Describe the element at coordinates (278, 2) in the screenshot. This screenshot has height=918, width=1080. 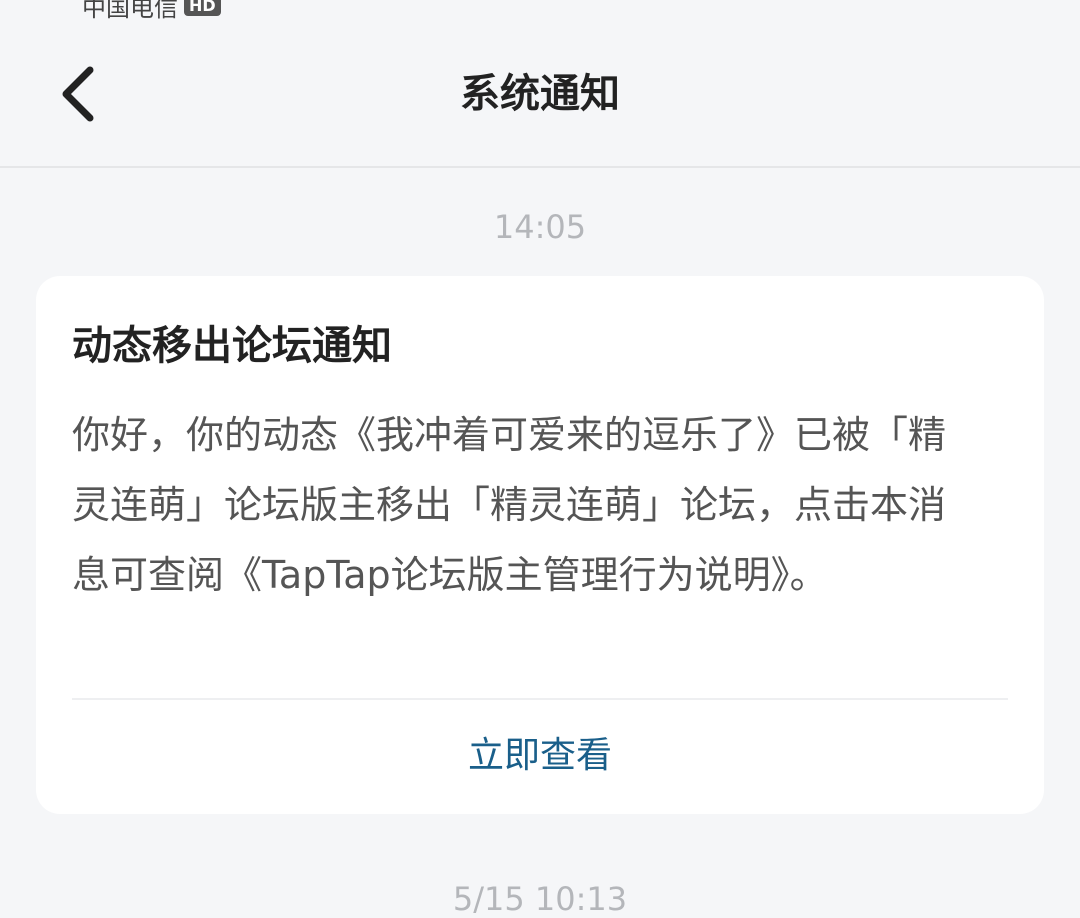
I see `signal-icon` at that location.